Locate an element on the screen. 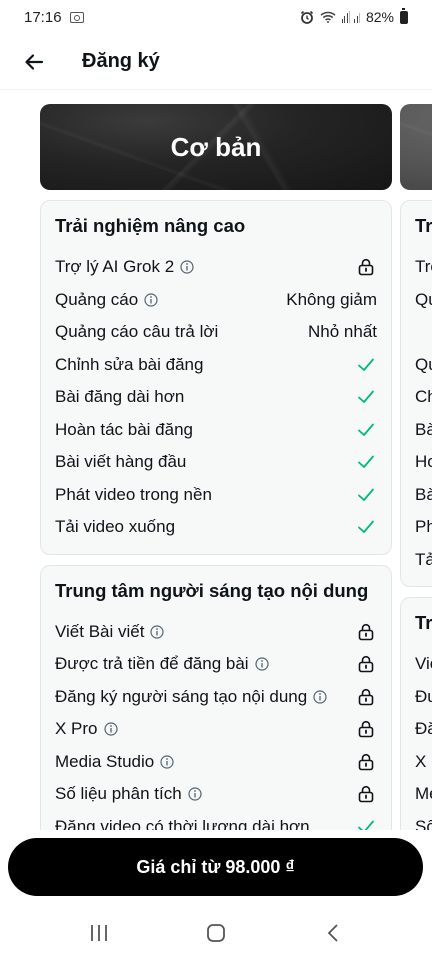 The height and width of the screenshot is (960, 432). next-plan-card-2: Tr Viế Đư Đă X P Me Số is located at coordinates (416, 713).